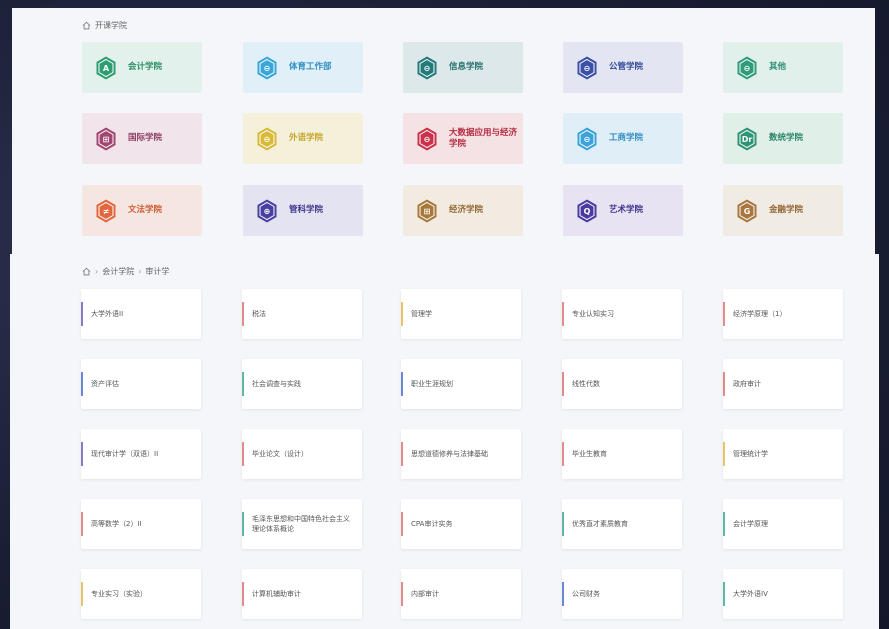 The width and height of the screenshot is (889, 629). What do you see at coordinates (106, 210) in the screenshot?
I see `college-hex-icon: ≠` at bounding box center [106, 210].